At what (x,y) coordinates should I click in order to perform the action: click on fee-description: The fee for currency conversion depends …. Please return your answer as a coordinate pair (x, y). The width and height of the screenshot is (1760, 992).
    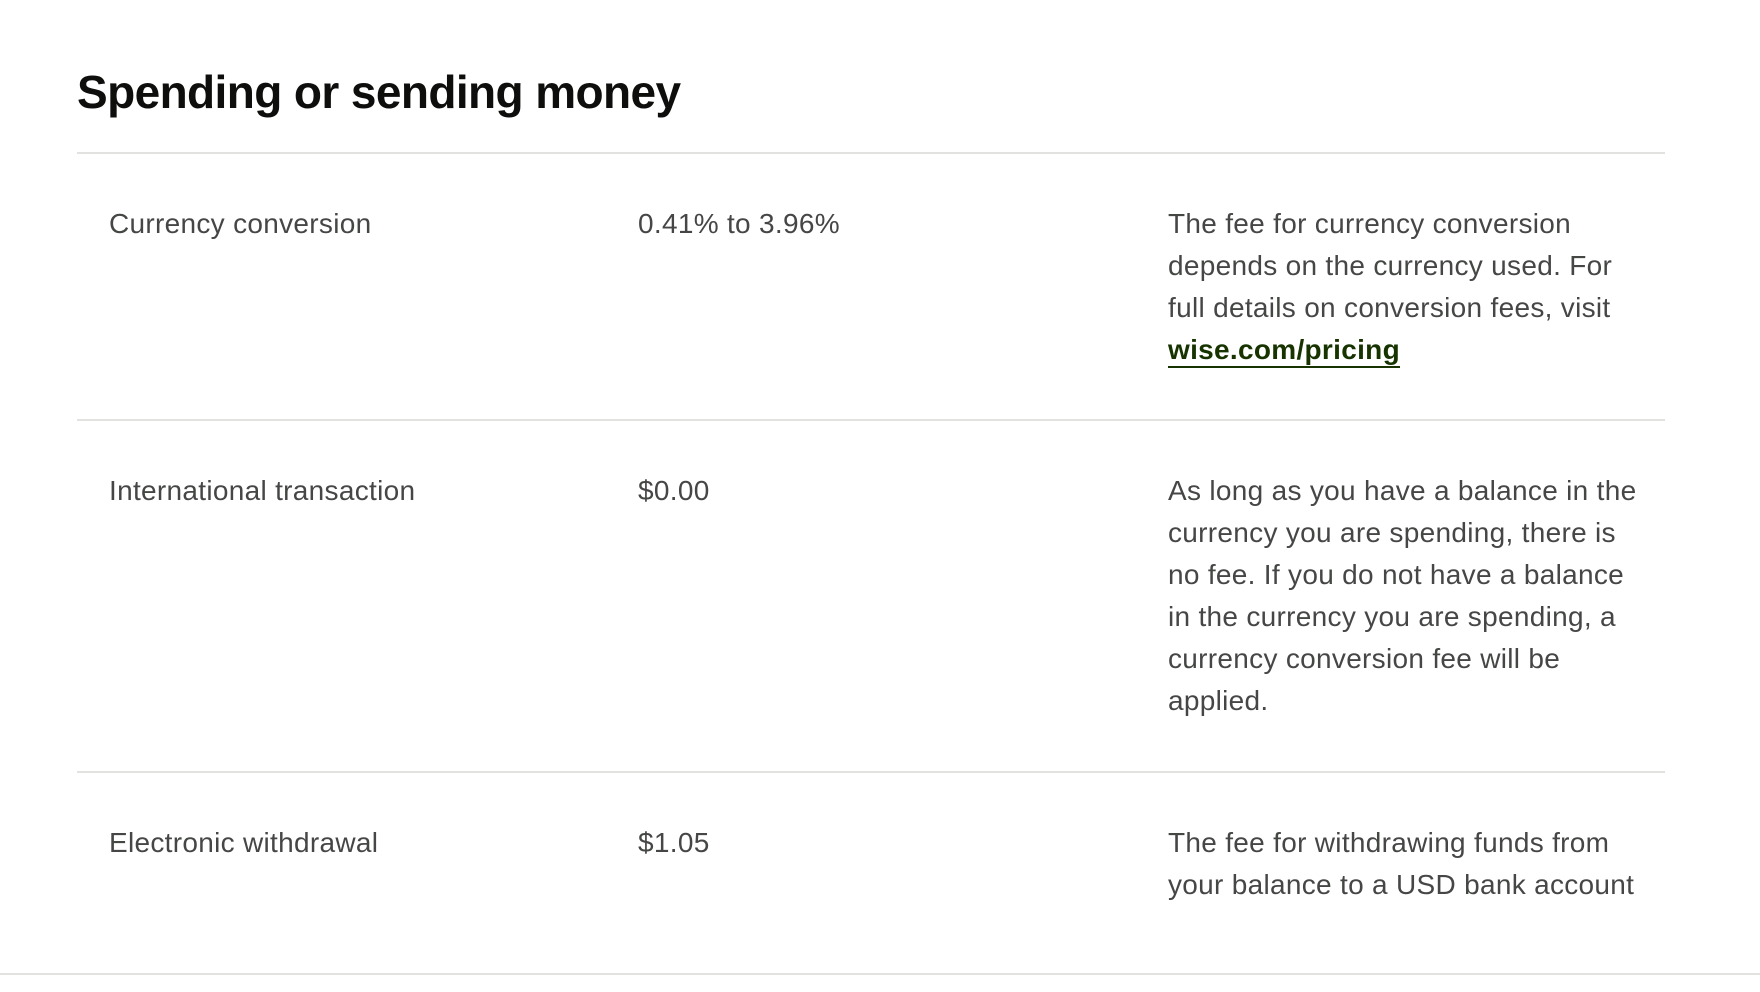
    Looking at the image, I should click on (1403, 287).